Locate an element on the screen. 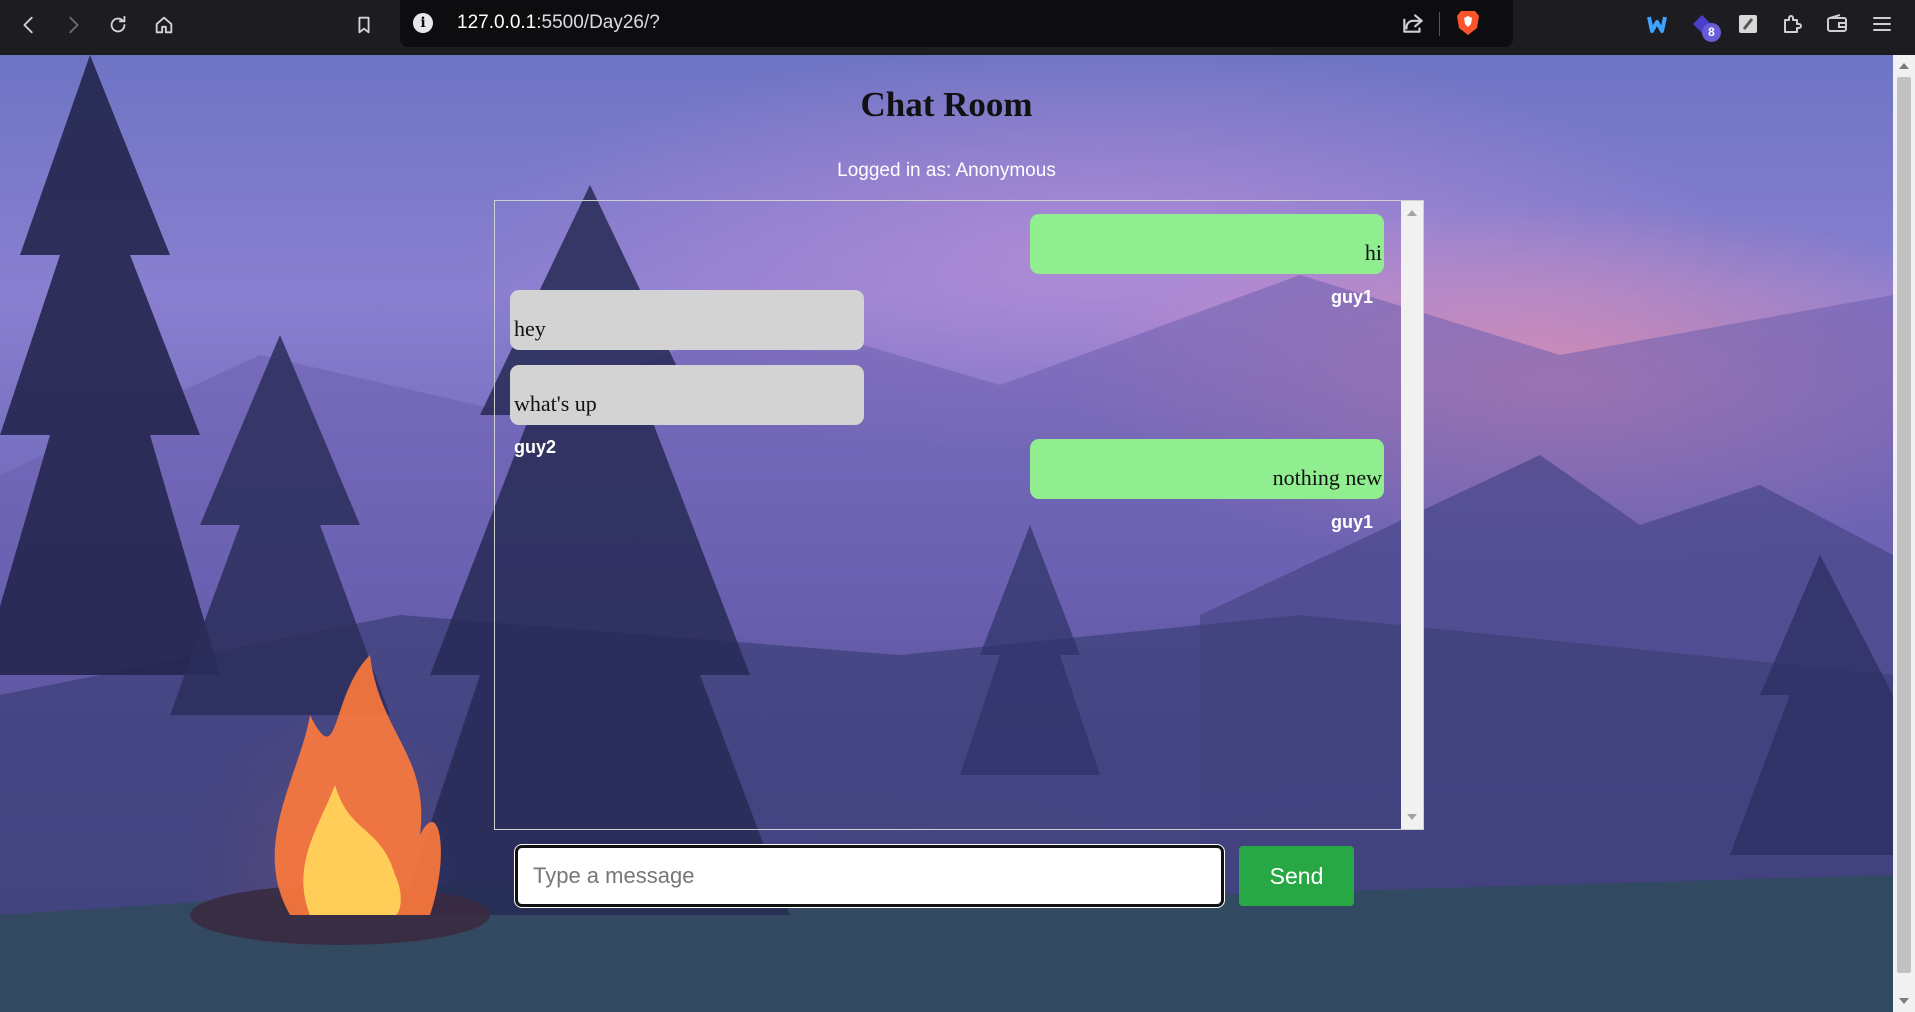  url-divider is located at coordinates (1439, 24).